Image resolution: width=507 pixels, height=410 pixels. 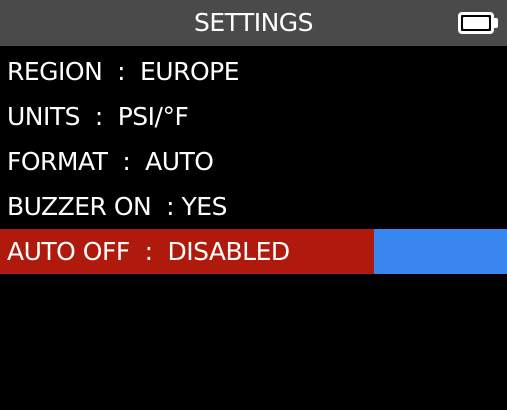 I want to click on menu-item-region: REGION : EUROPE, so click(x=253, y=71).